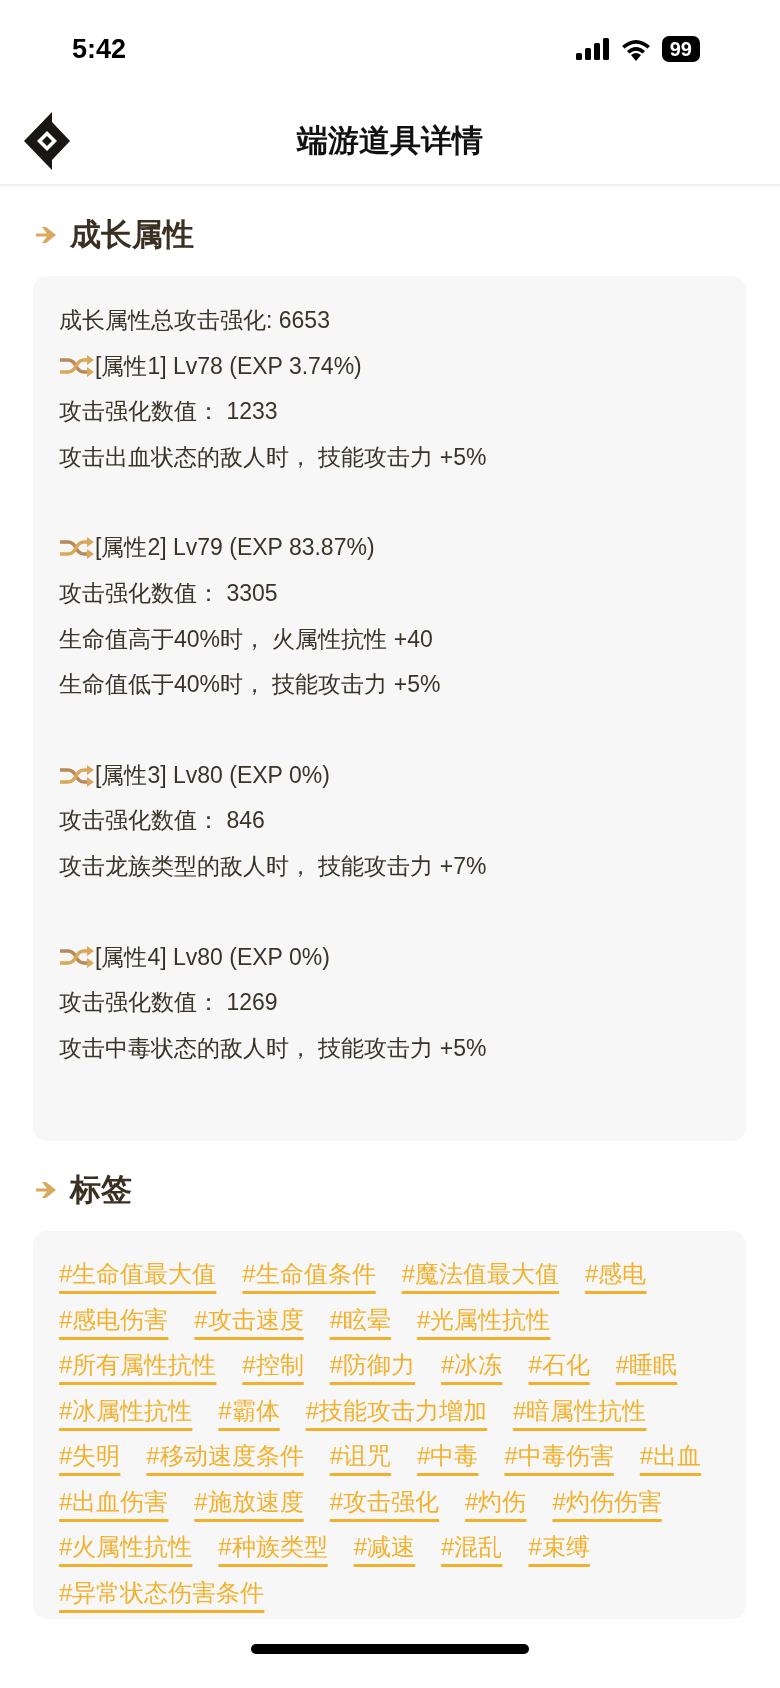 The height and width of the screenshot is (1688, 780). Describe the element at coordinates (169, 593) in the screenshot. I see `attribute-line: 攻击强化数值： 3305` at that location.